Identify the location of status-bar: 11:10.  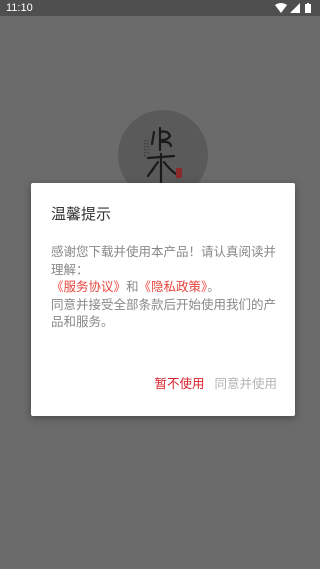
(160, 8).